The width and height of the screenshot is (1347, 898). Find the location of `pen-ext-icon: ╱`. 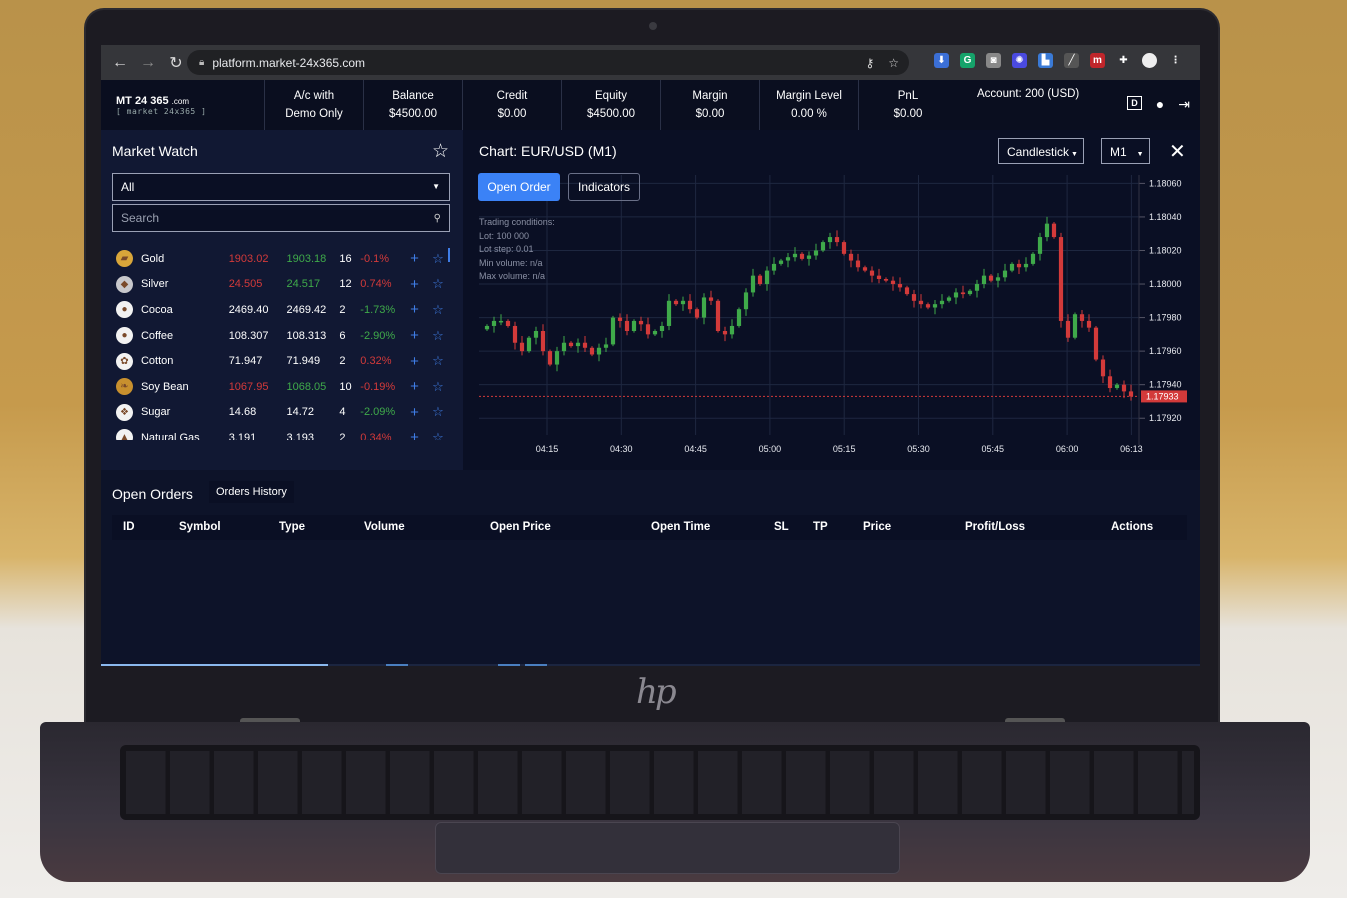

pen-ext-icon: ╱ is located at coordinates (1071, 60).